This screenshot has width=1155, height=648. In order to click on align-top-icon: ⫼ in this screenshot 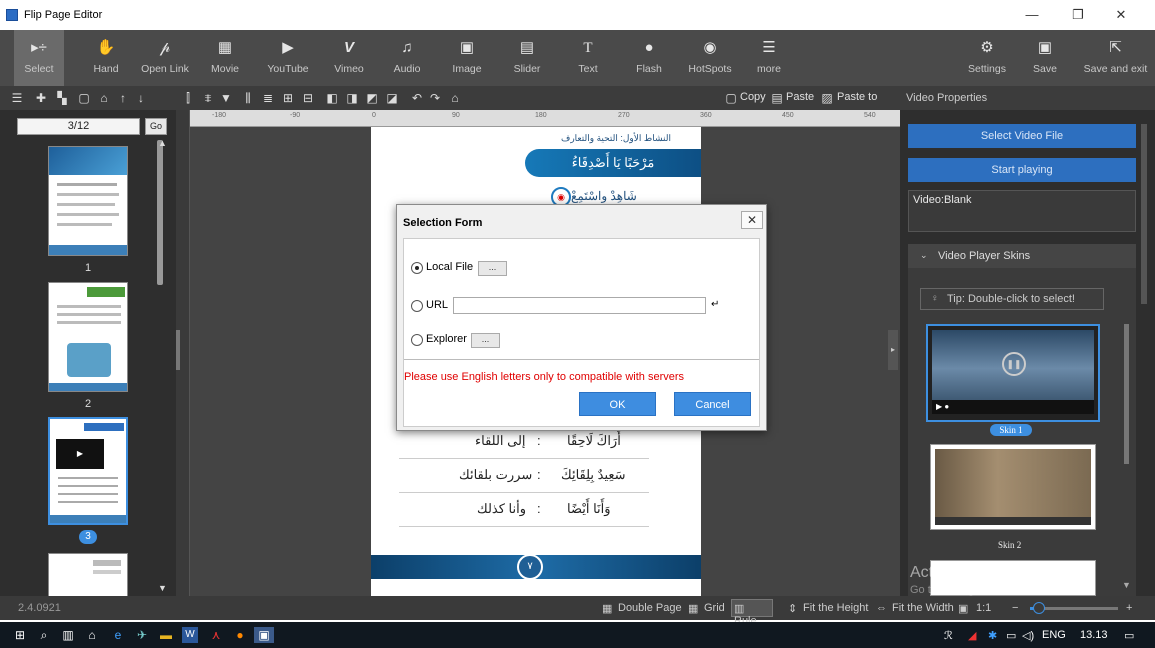, I will do `click(248, 98)`.